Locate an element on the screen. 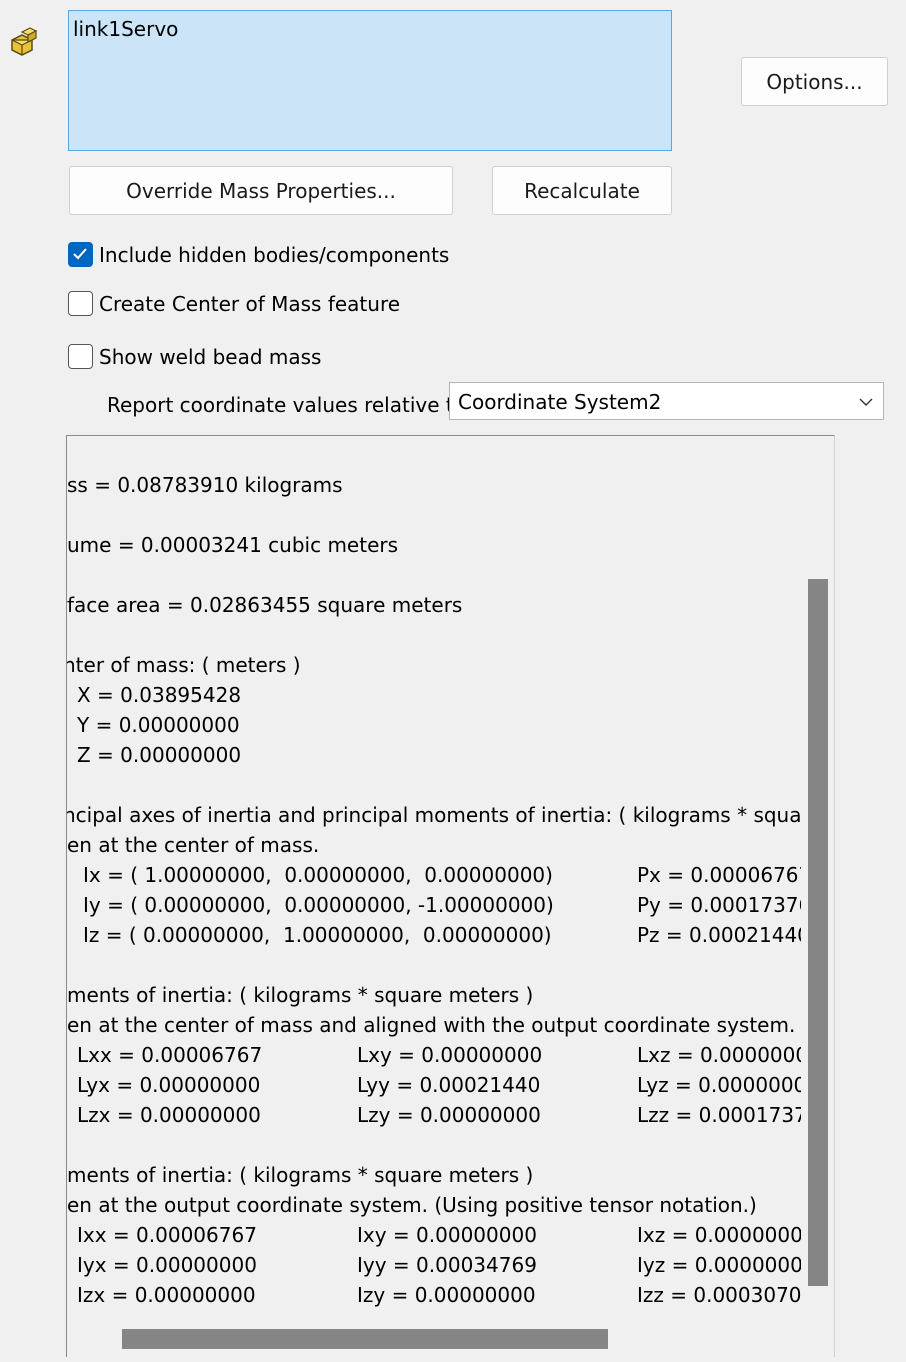 The height and width of the screenshot is (1362, 906). show-weld-bead-mass-checkbox is located at coordinates (80, 356).